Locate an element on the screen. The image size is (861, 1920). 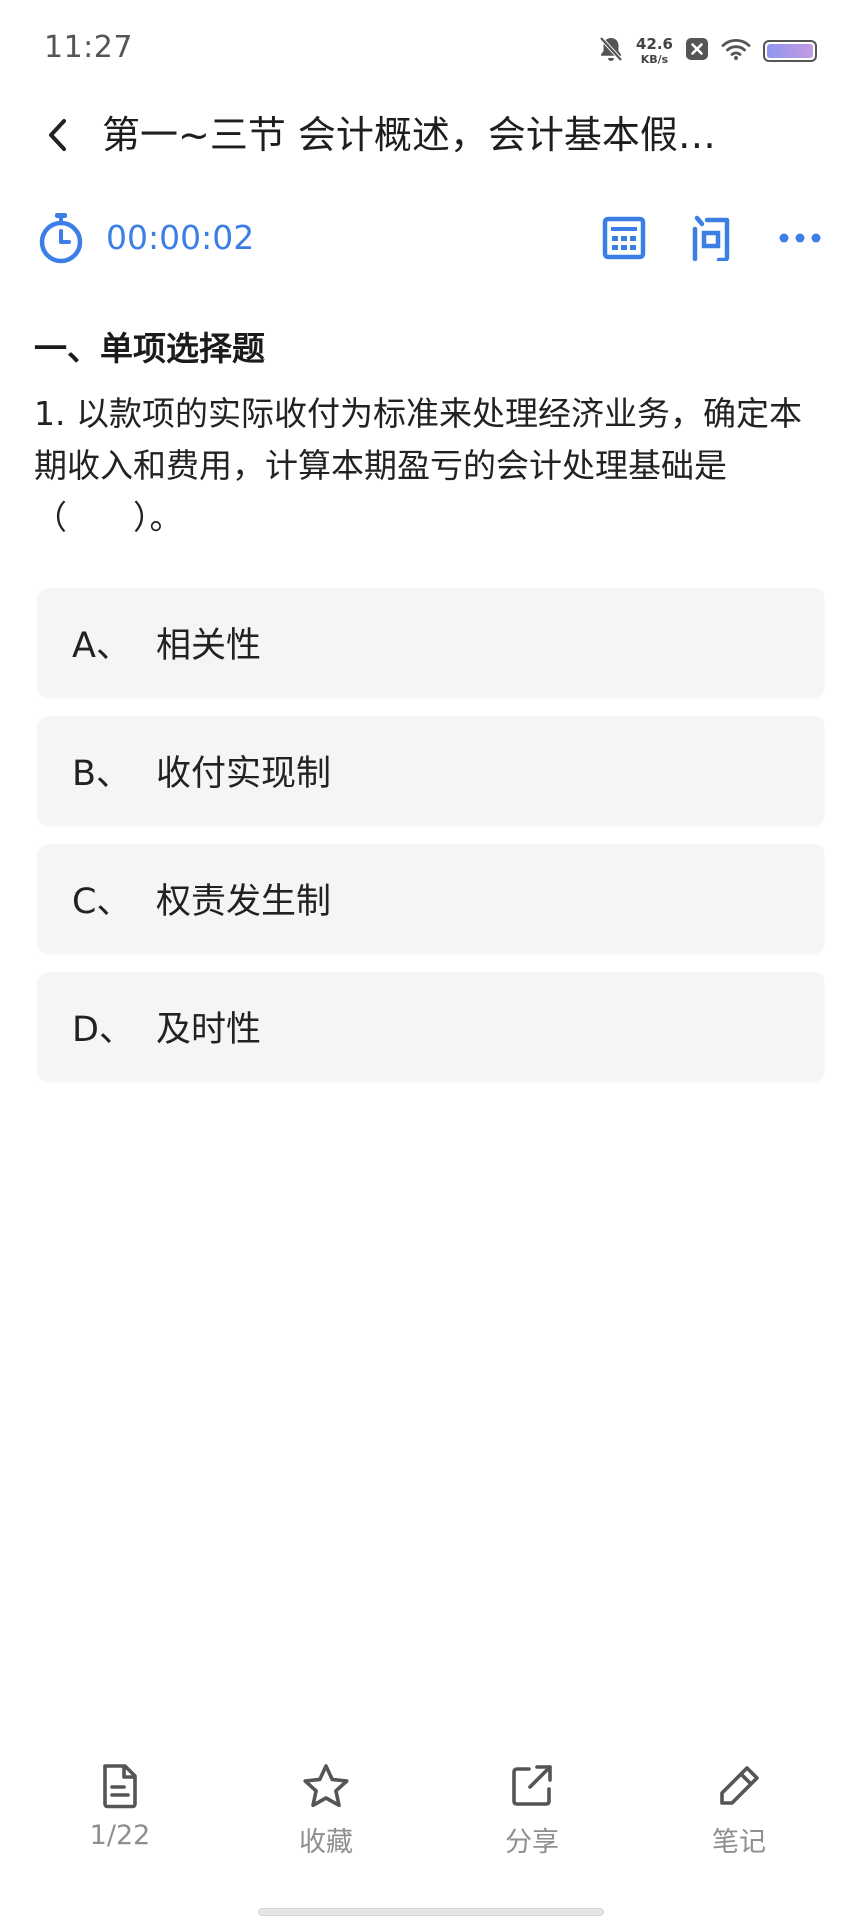
toolbar: 00:00:02 is located at coordinates (430, 238).